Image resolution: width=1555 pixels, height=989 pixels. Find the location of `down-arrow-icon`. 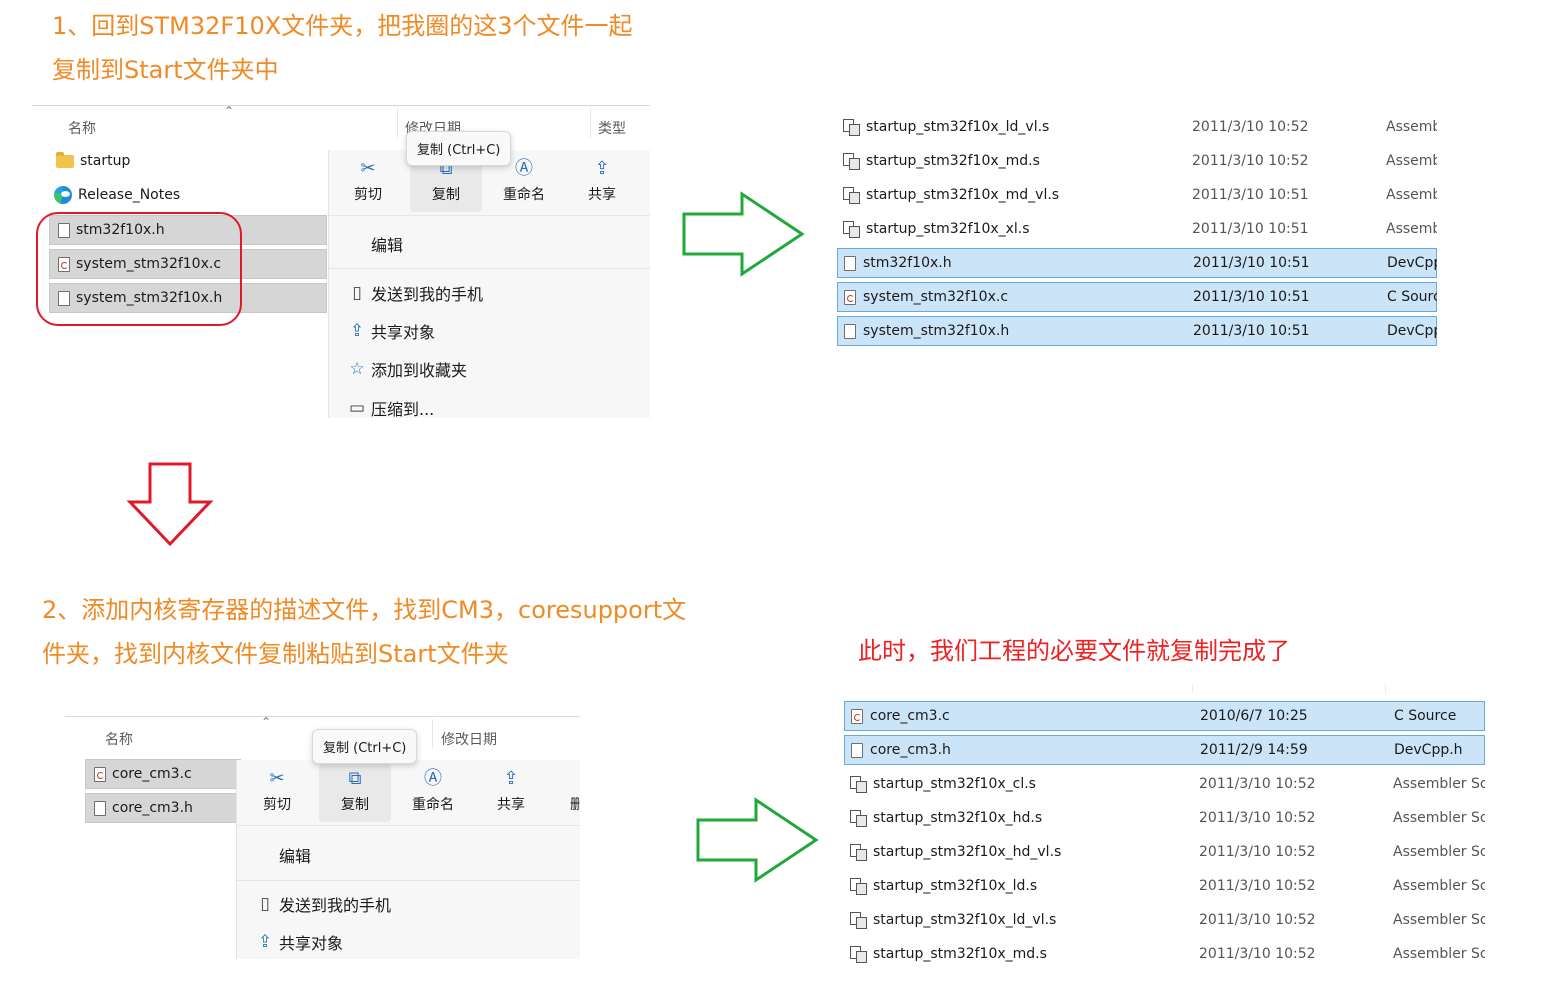

down-arrow-icon is located at coordinates (170, 504).